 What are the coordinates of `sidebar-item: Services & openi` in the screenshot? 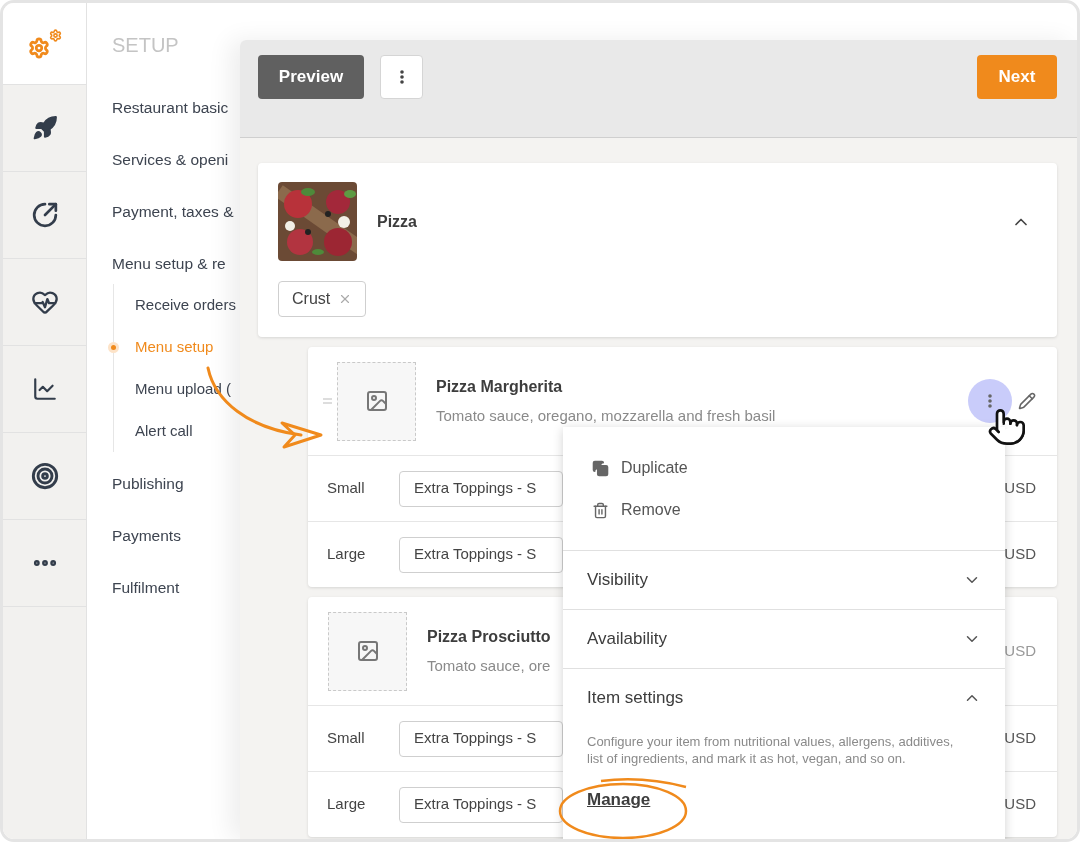 It's located at (176, 160).